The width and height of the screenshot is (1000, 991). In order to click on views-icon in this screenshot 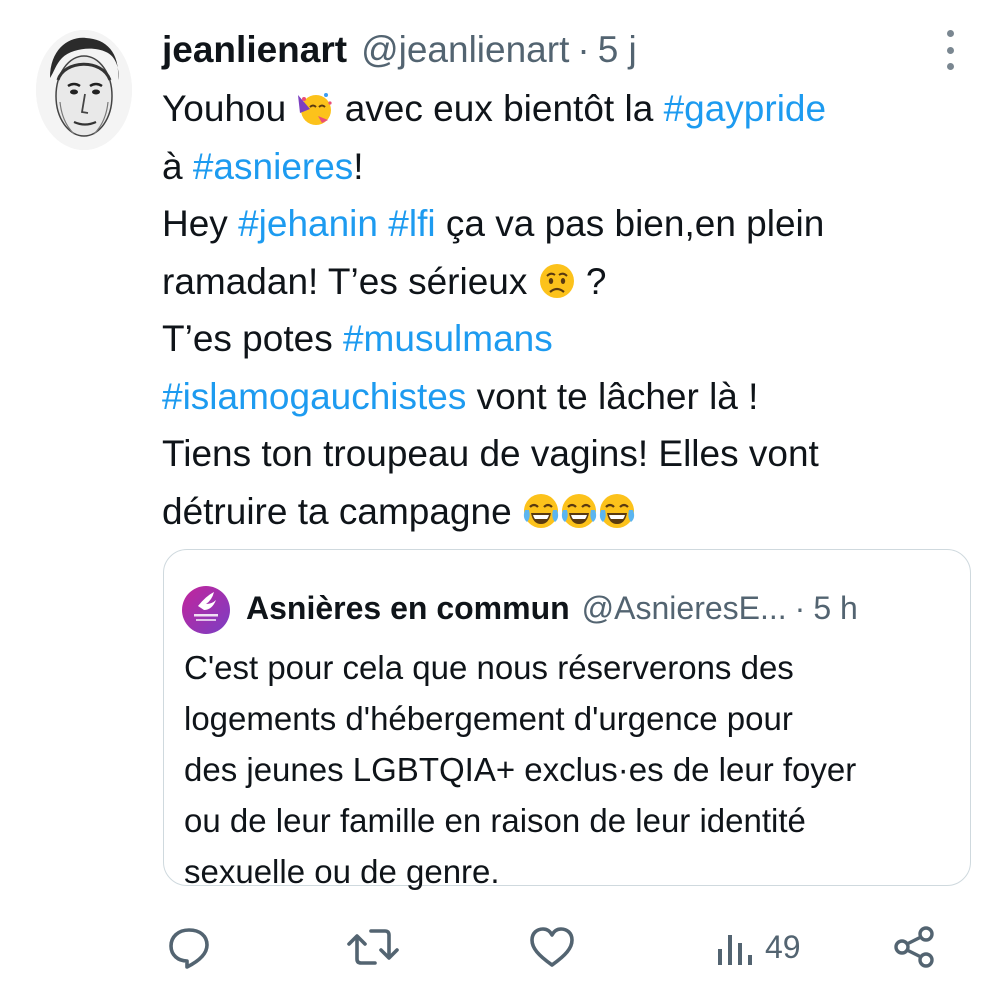, I will do `click(735, 950)`.